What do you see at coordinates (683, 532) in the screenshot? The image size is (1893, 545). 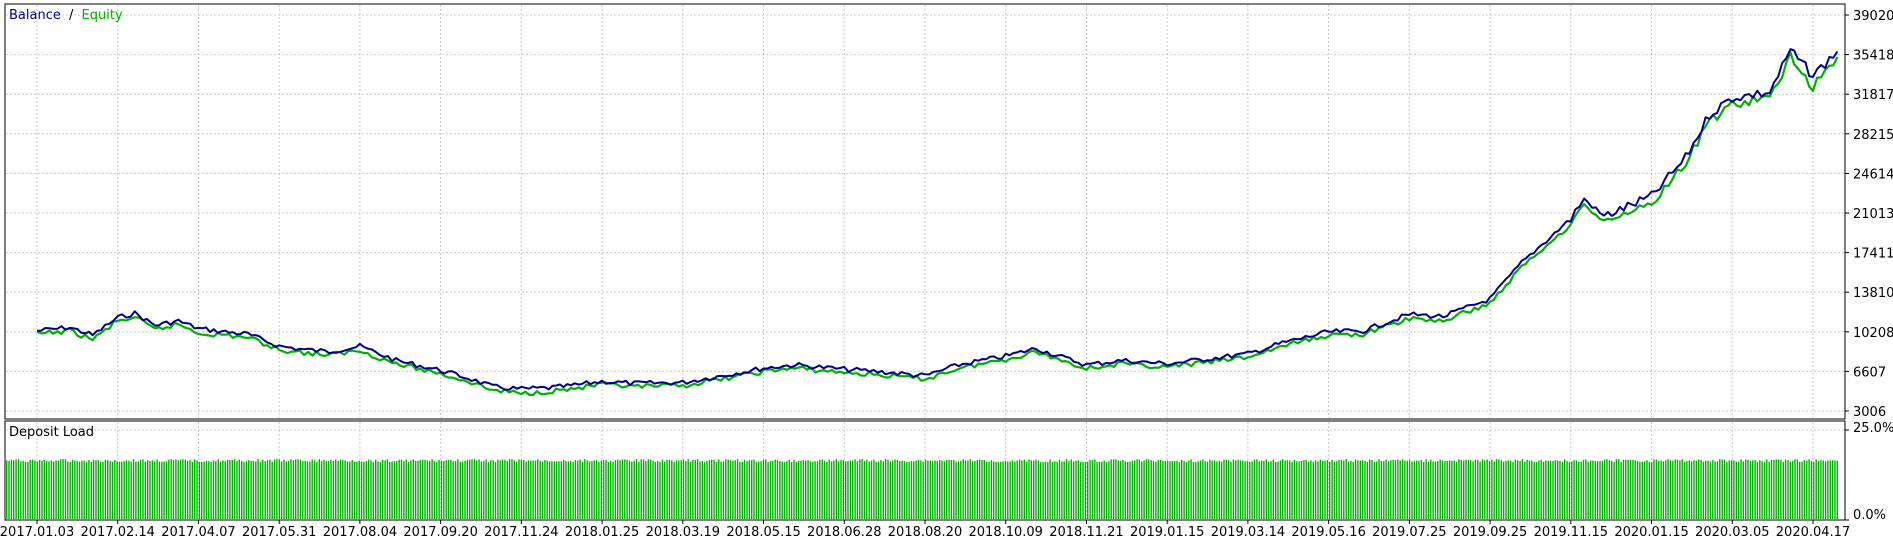 I see `x-tick-label: 2018.03.19` at bounding box center [683, 532].